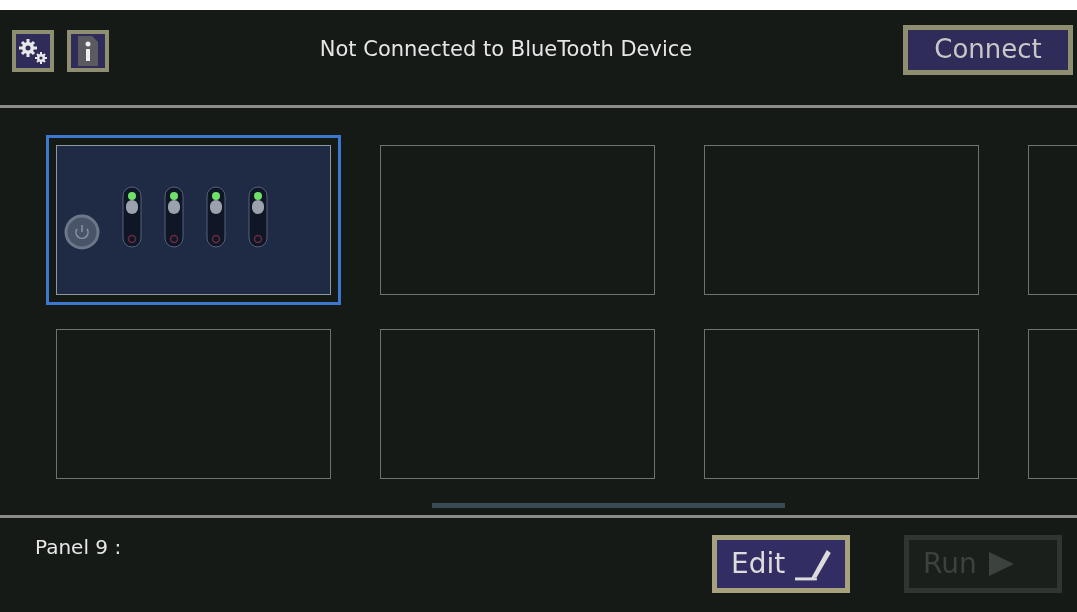  What do you see at coordinates (1000, 564) in the screenshot?
I see `play-icon` at bounding box center [1000, 564].